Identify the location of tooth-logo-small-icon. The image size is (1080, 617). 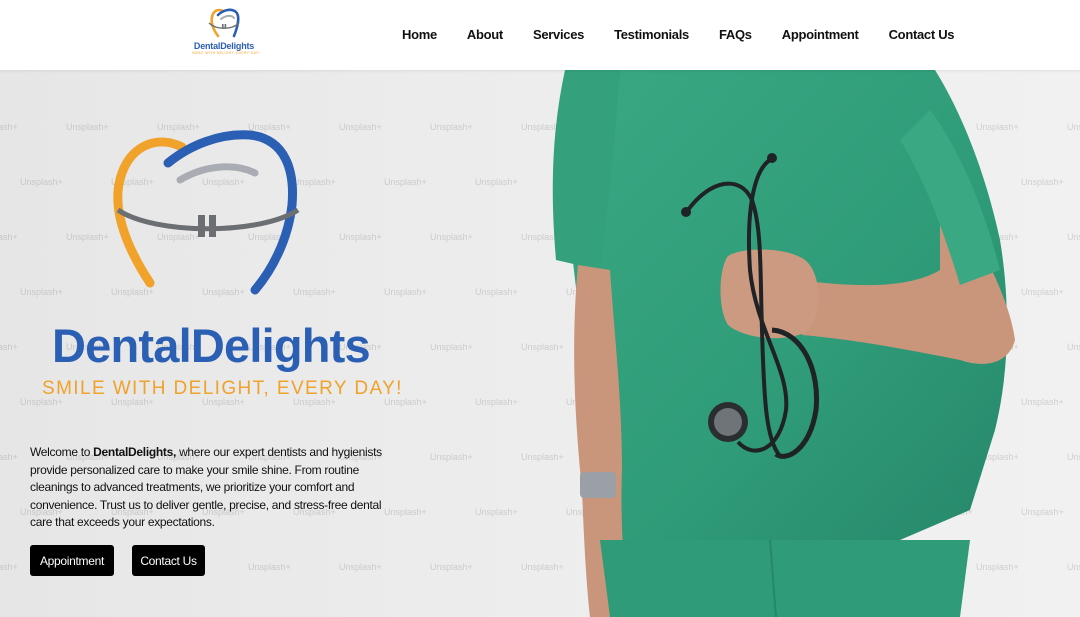
(224, 23).